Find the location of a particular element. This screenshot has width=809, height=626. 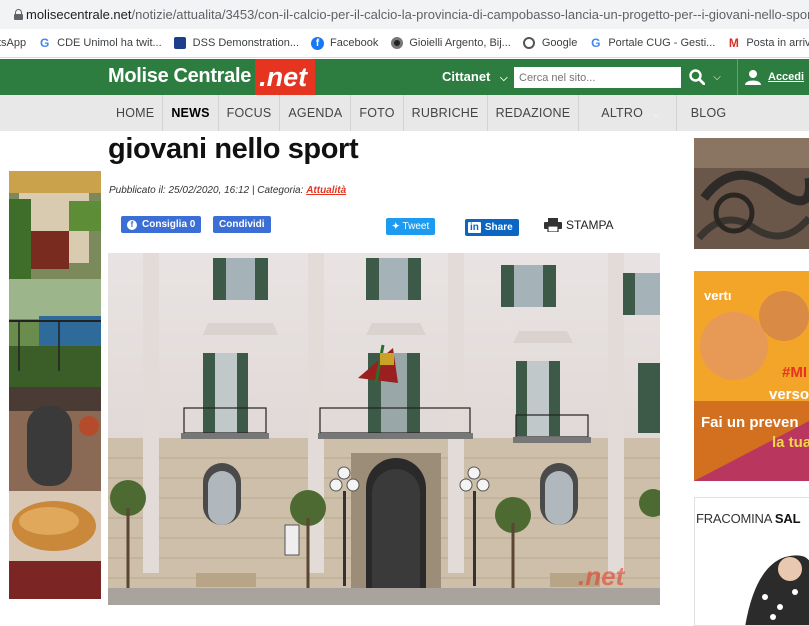

linkedin-share-button: in Share is located at coordinates (492, 227).